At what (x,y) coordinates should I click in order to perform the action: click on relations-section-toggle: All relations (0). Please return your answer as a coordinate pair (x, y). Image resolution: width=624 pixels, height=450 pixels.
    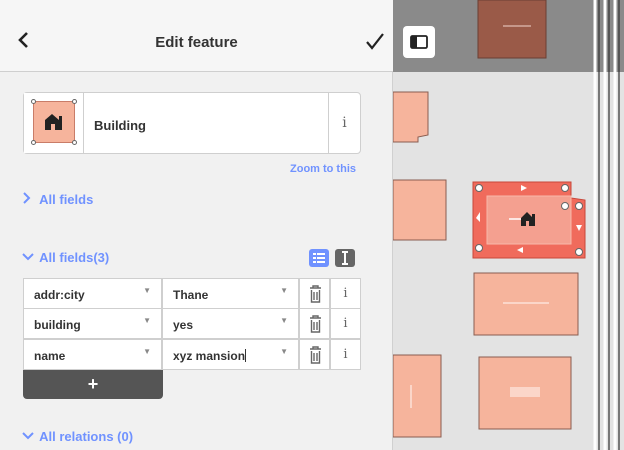
    Looking at the image, I should click on (77, 436).